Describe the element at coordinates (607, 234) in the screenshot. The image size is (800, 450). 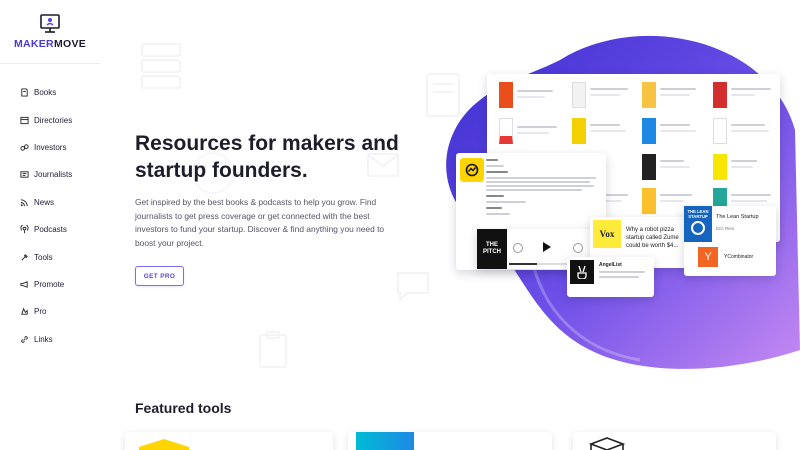
I see `vox-logo: Vox` at that location.